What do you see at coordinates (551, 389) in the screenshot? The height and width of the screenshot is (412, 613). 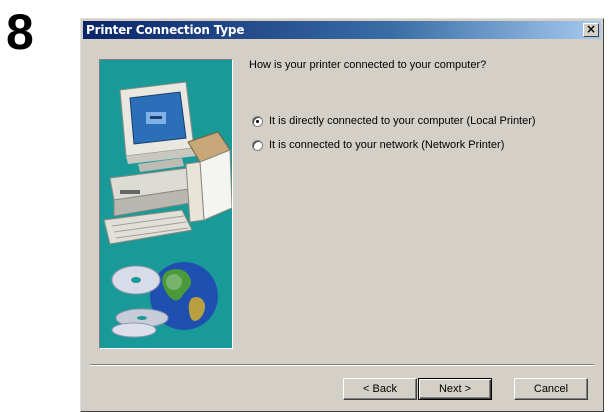 I see `cancel-button: Cancel` at bounding box center [551, 389].